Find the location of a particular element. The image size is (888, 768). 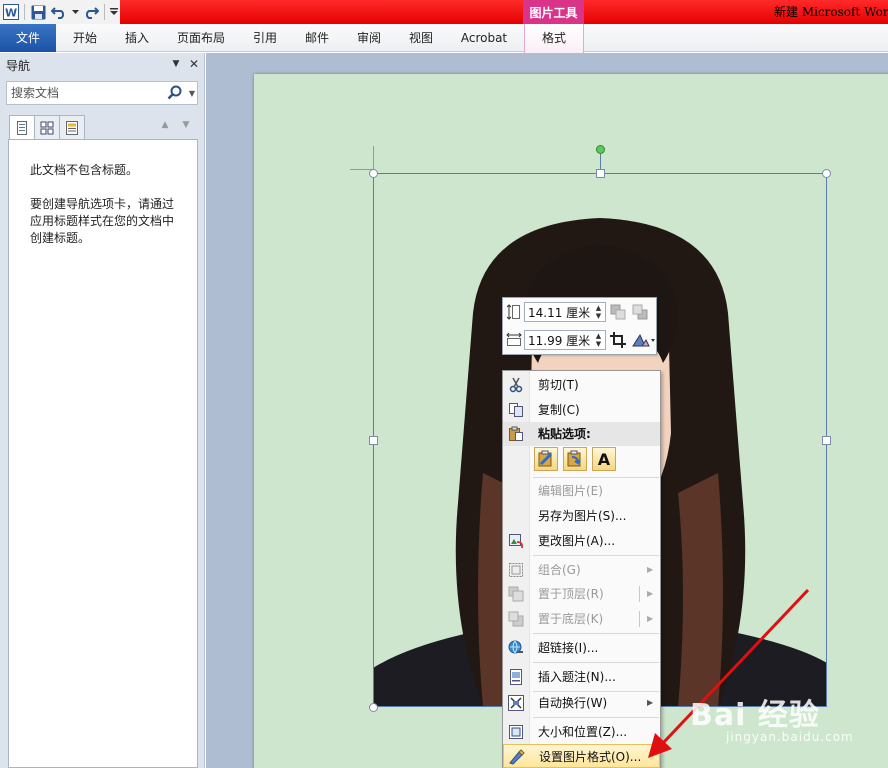

resize-handle-top is located at coordinates (600, 173).